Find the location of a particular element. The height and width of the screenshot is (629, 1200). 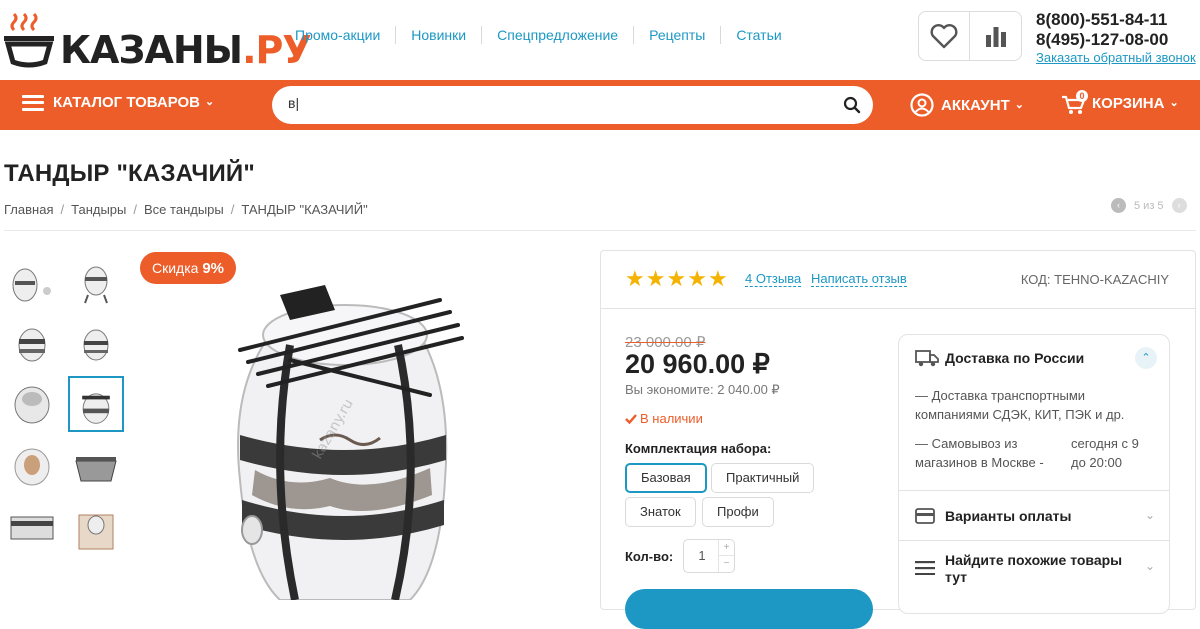

pager-count: 5 из 5 is located at coordinates (1149, 205).